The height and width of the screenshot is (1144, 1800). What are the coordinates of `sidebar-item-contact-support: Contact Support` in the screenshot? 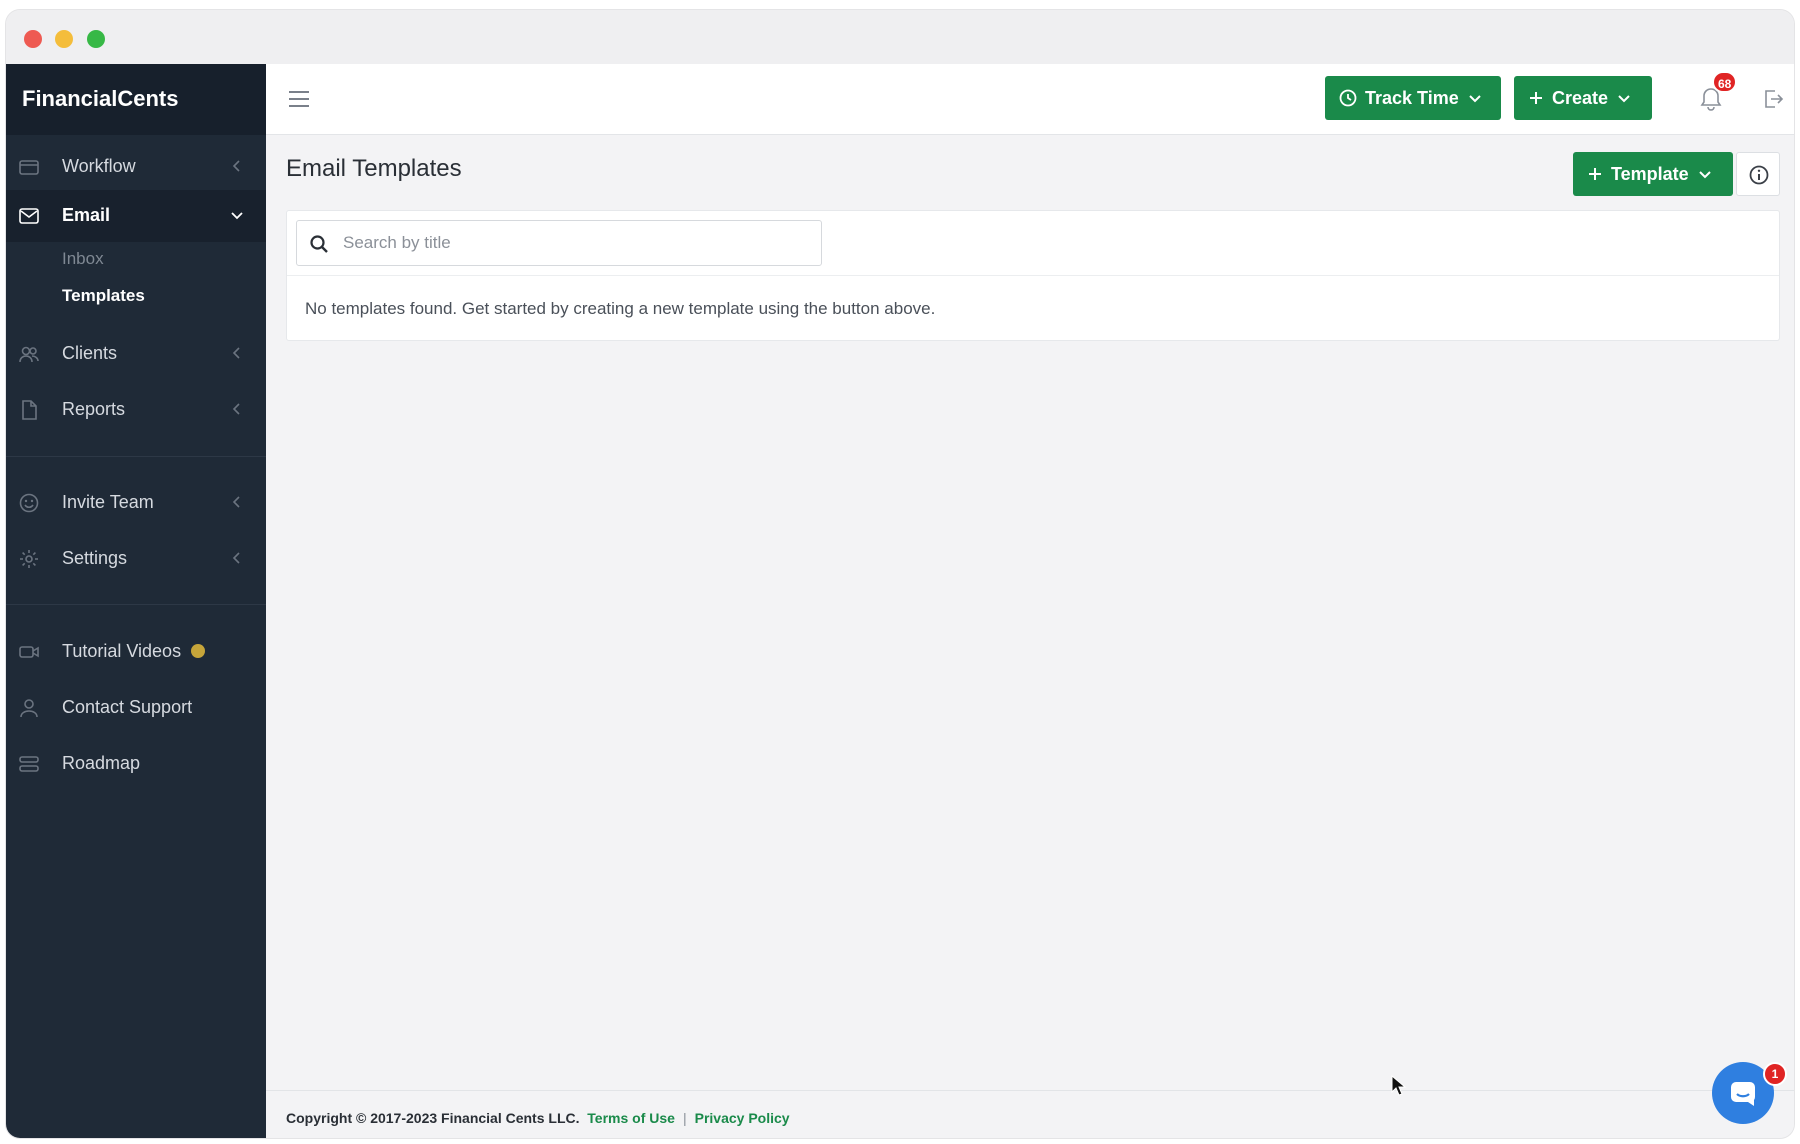 It's located at (136, 708).